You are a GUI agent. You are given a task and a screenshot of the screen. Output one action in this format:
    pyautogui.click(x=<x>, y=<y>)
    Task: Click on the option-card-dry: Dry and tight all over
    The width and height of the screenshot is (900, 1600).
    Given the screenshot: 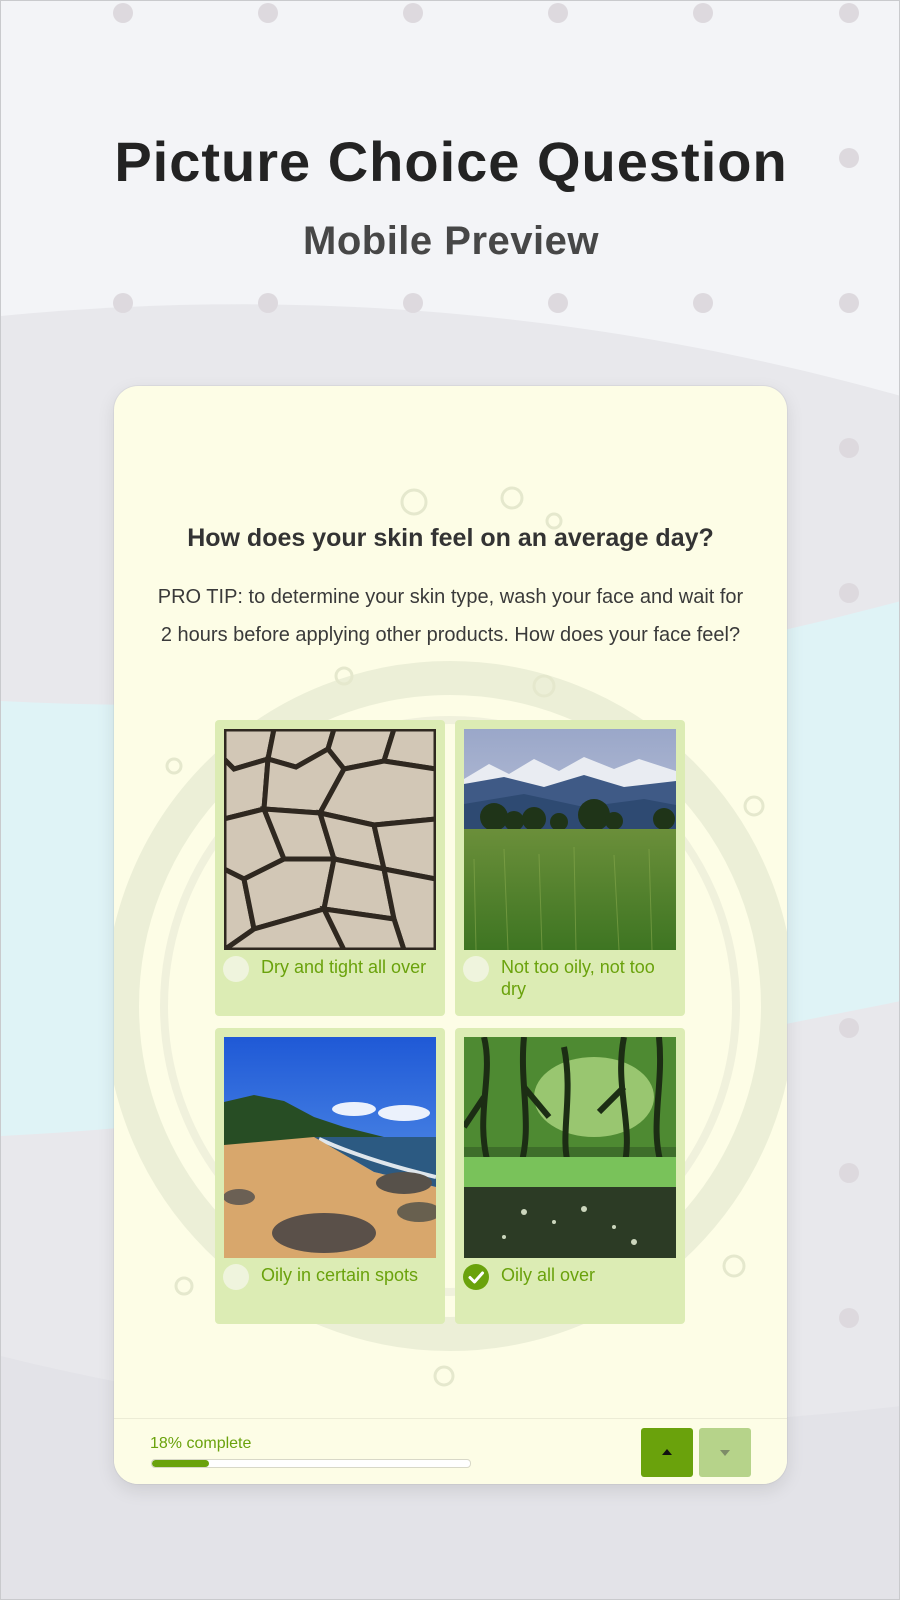 What is the action you would take?
    pyautogui.click(x=330, y=868)
    